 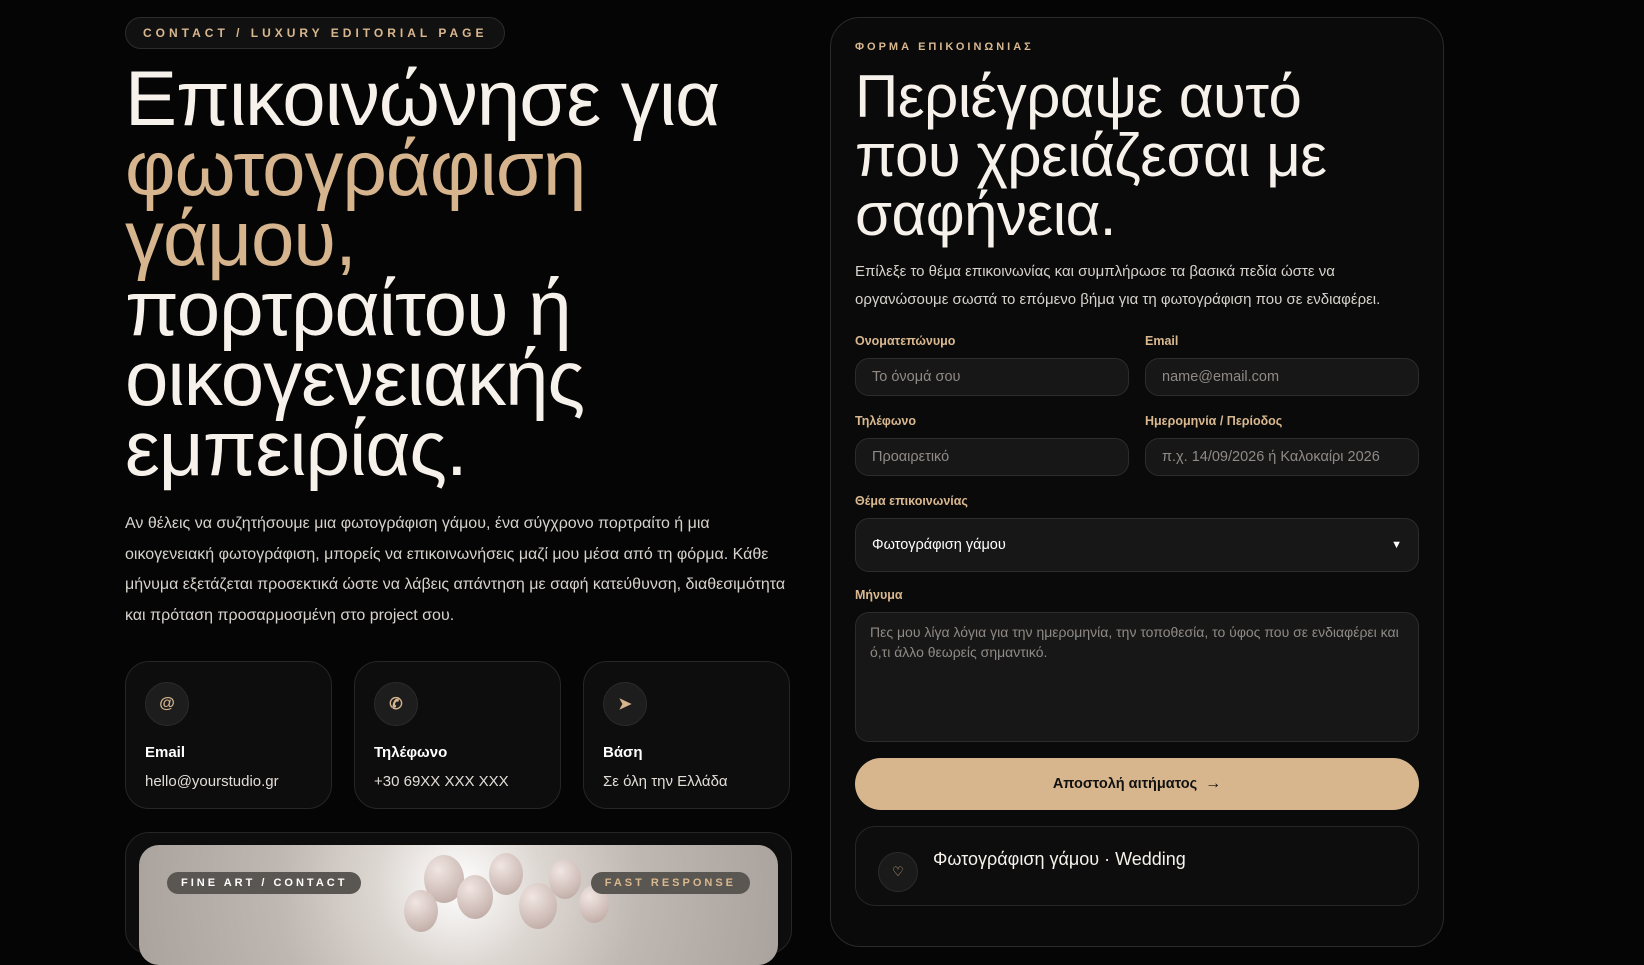 I want to click on date-label: Ημερομηνία / Περίοδος, so click(x=1214, y=421).